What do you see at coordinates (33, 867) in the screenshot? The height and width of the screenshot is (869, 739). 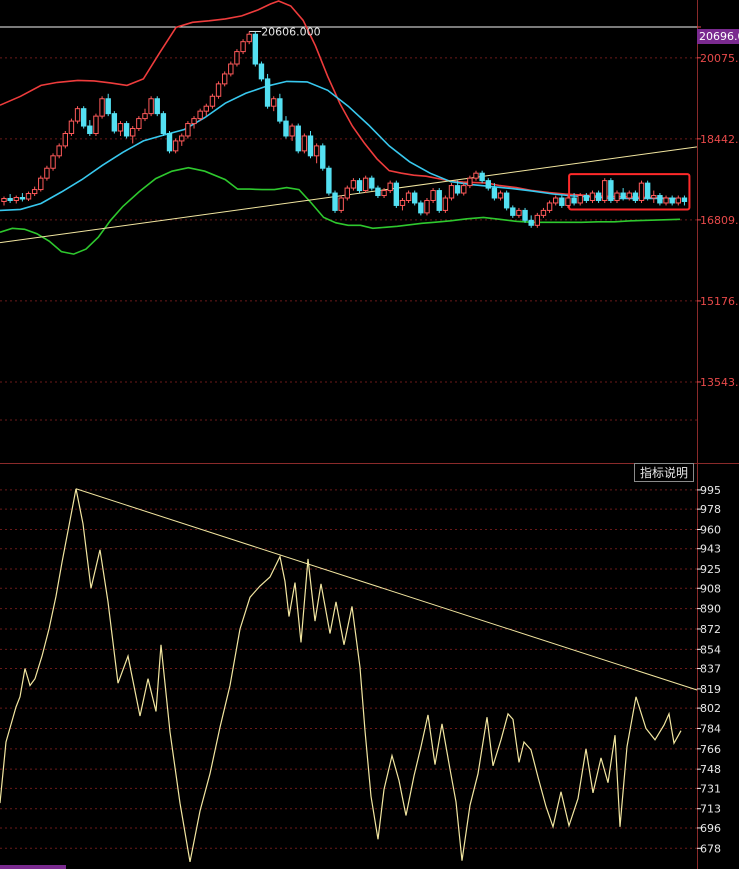 I see `bottom-scroll-bar` at bounding box center [33, 867].